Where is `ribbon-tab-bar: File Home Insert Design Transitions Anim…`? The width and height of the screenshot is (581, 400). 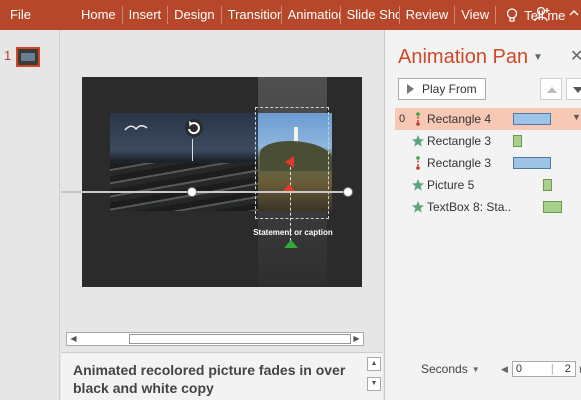
ribbon-tab-bar: File Home Insert Design Transitions Anim… is located at coordinates (290, 15).